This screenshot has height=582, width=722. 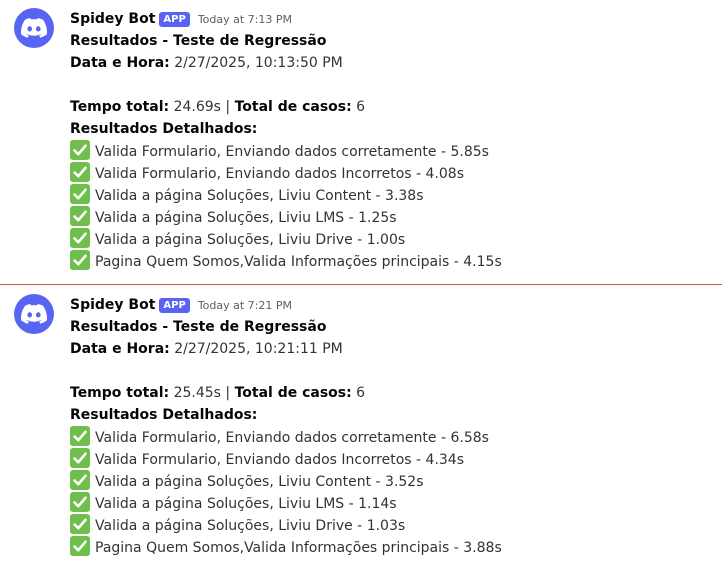 I want to click on timestamp: Today at 7:21 PM, so click(x=245, y=305).